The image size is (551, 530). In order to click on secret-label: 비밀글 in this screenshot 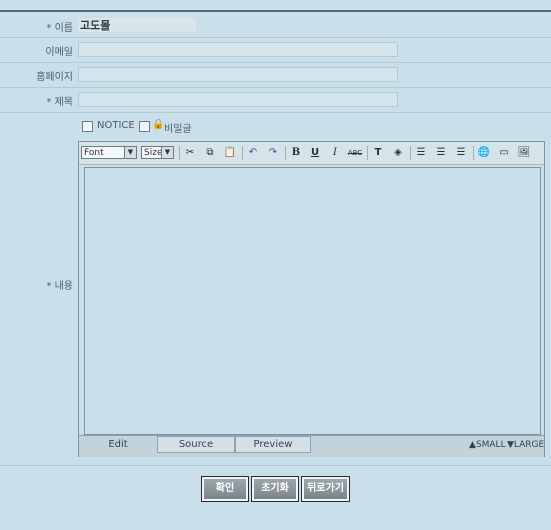, I will do `click(178, 129)`.